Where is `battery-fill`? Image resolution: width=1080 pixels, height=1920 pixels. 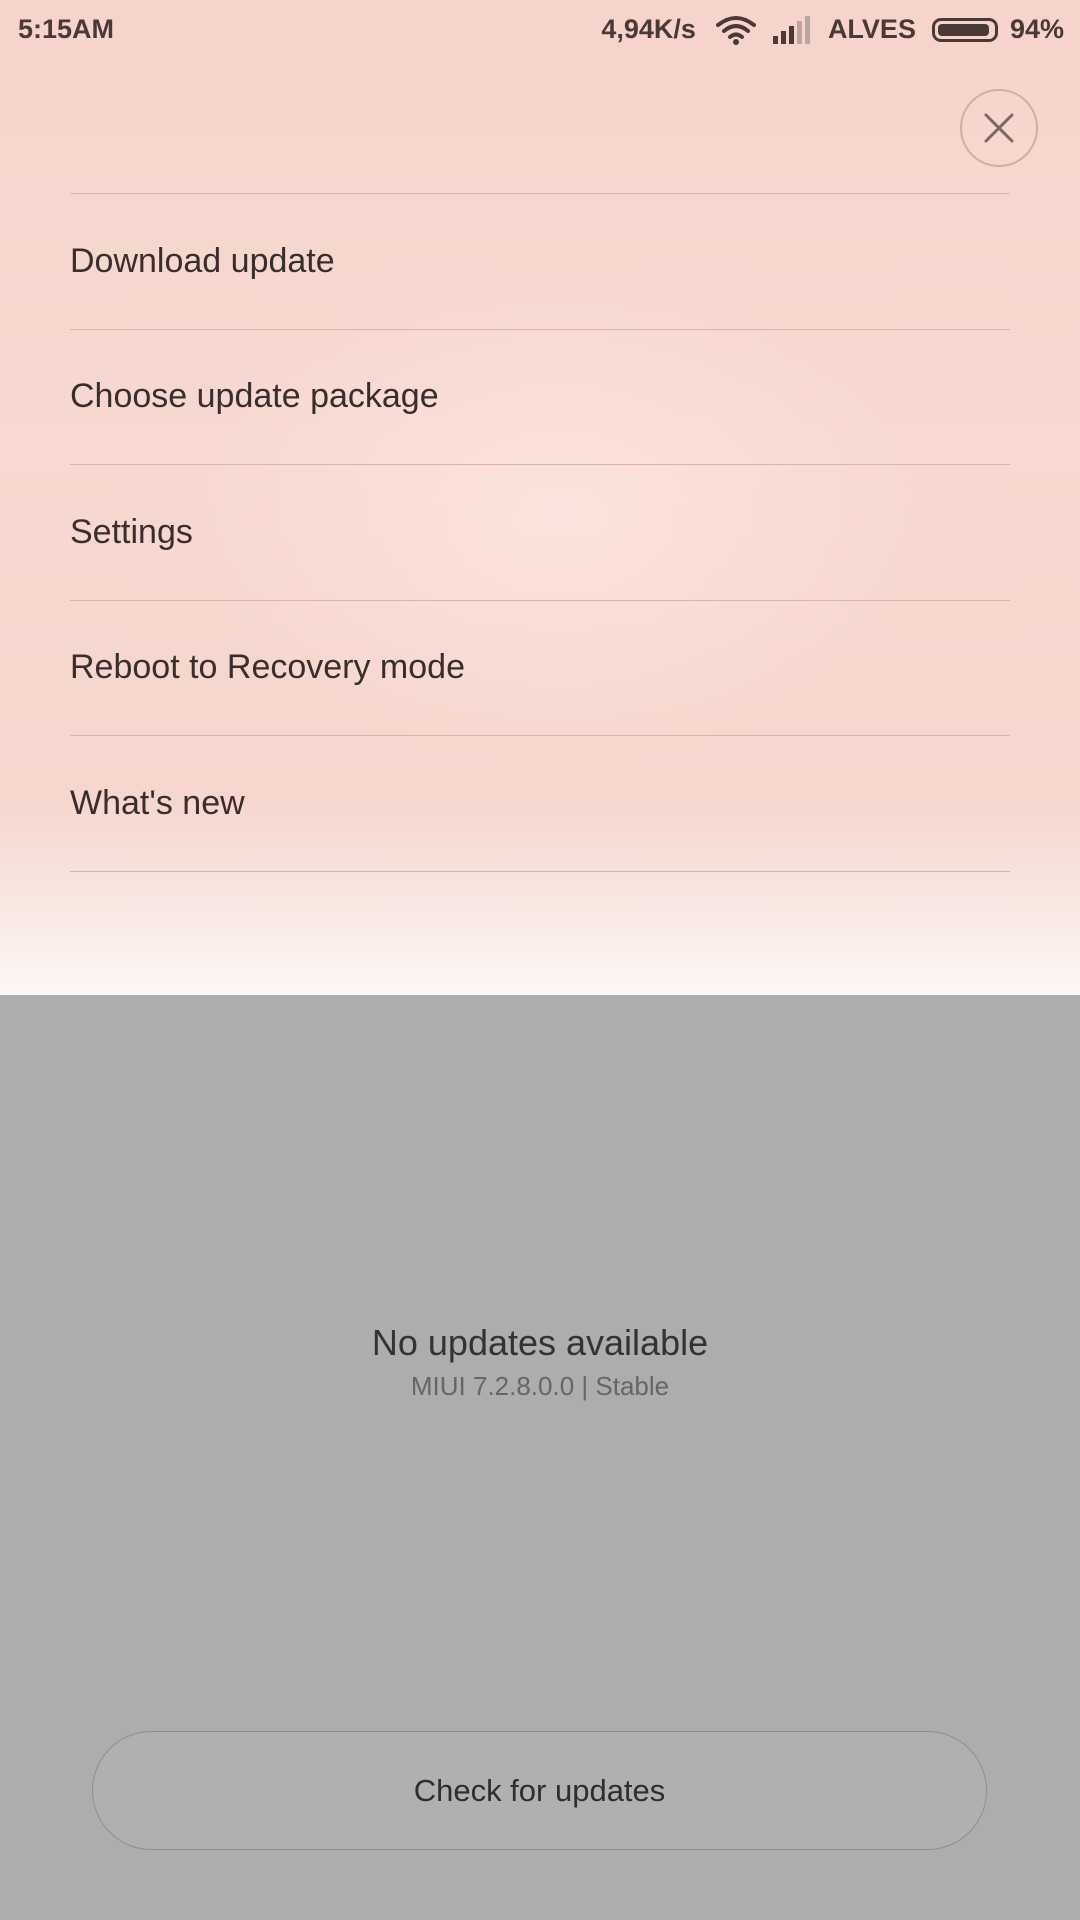
battery-fill is located at coordinates (963, 29).